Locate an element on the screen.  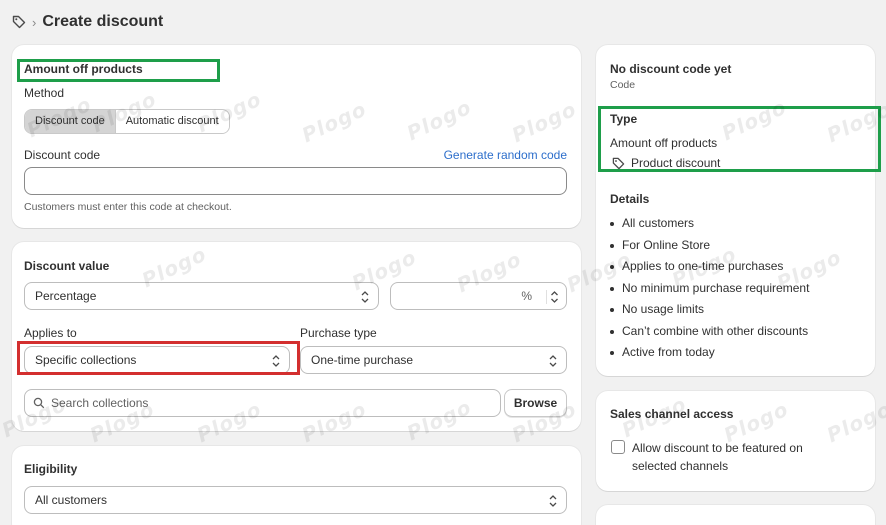
search-collections-input: Search collections is located at coordinates (262, 403).